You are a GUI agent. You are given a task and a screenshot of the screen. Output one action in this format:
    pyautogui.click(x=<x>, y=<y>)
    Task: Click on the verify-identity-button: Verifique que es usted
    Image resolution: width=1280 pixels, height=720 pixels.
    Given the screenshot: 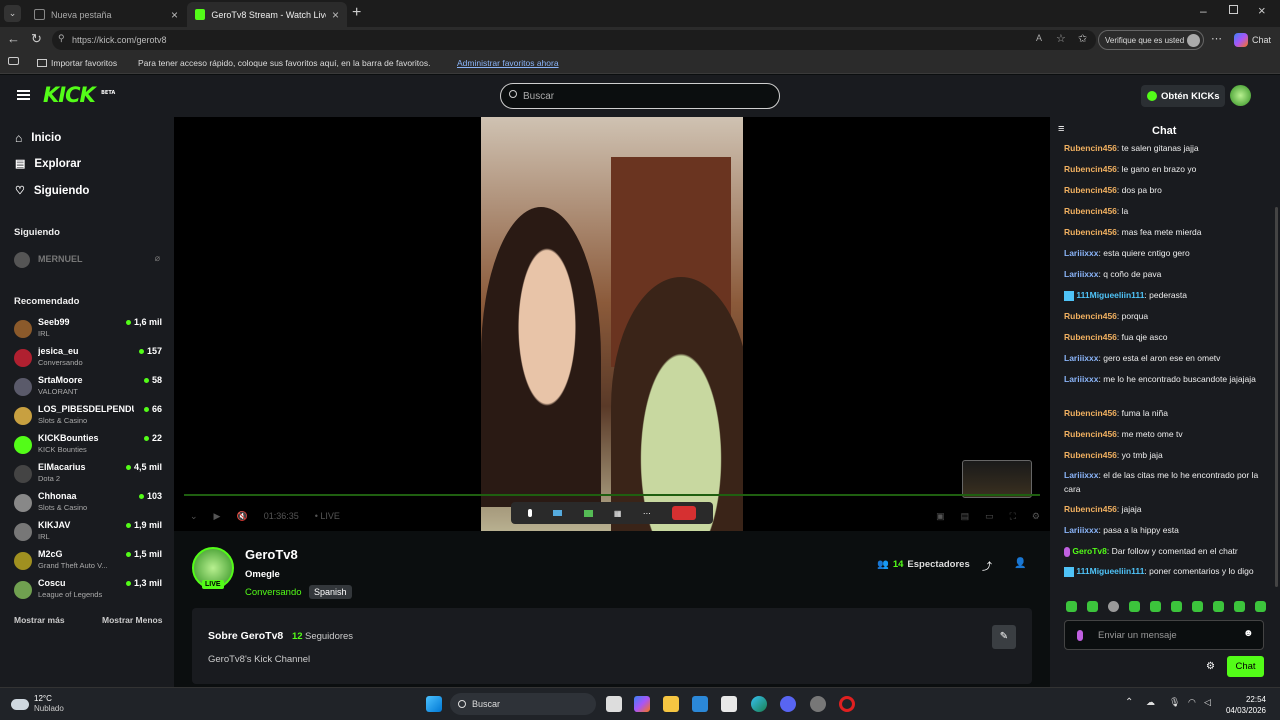 What is the action you would take?
    pyautogui.click(x=1151, y=40)
    